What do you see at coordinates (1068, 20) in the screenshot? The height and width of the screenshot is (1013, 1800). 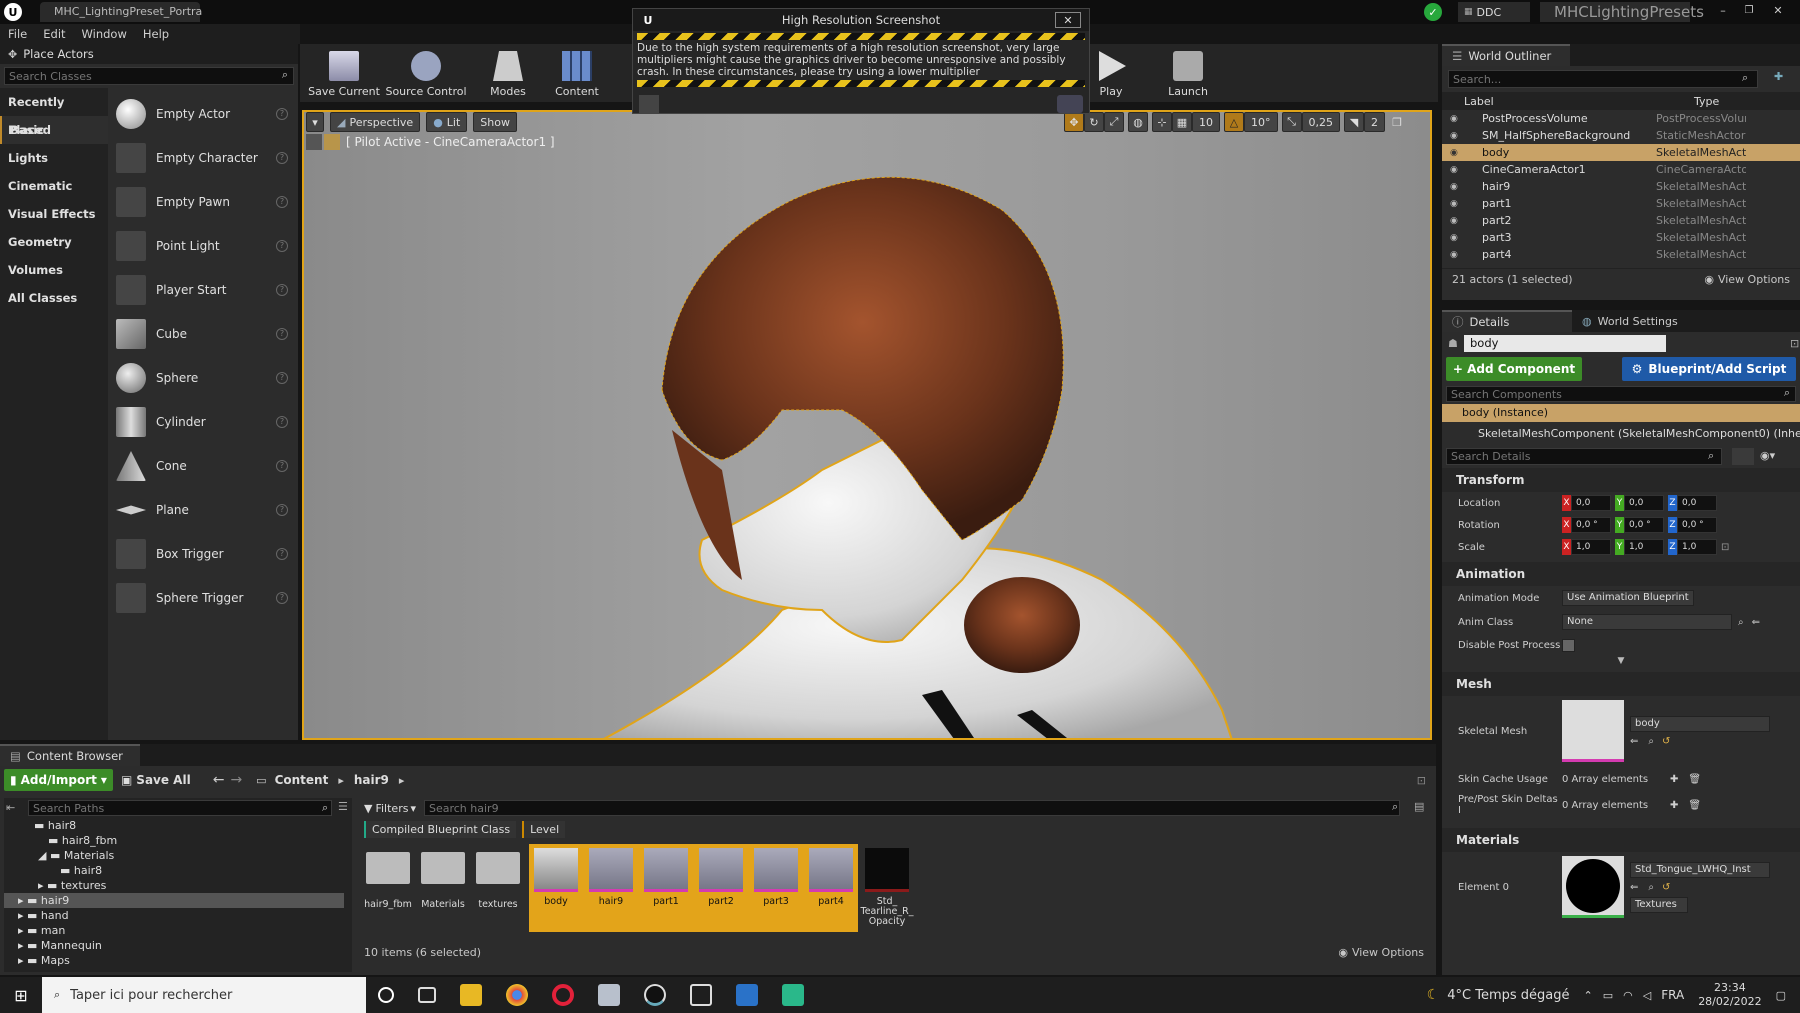 I see `dialog-close-icon: ✕` at bounding box center [1068, 20].